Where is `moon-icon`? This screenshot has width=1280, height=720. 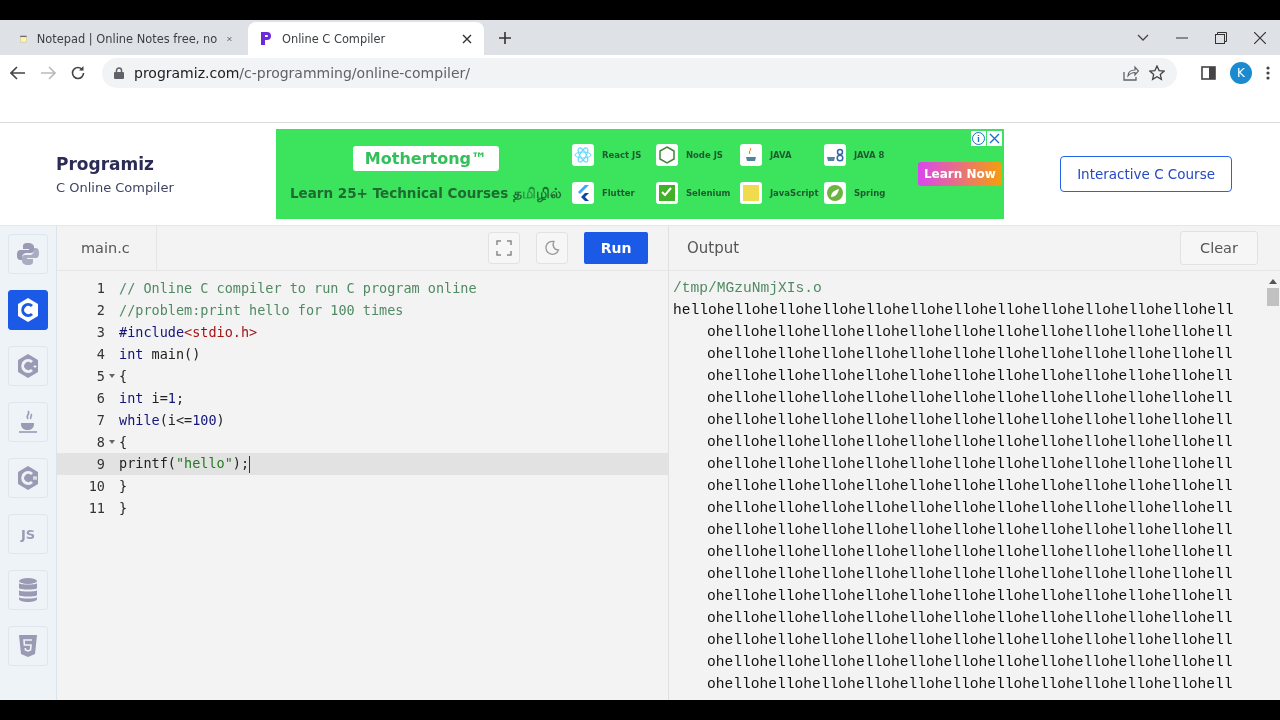 moon-icon is located at coordinates (552, 248).